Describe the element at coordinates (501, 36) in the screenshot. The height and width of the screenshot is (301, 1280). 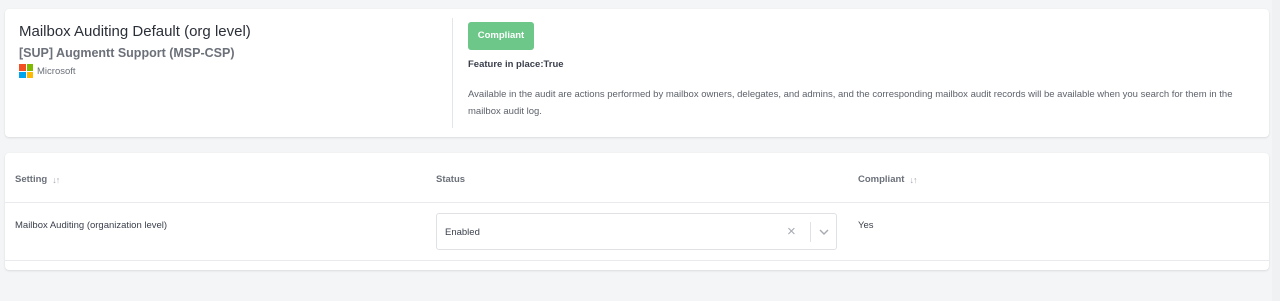
I see `compliant-status-badge: Compliant` at that location.